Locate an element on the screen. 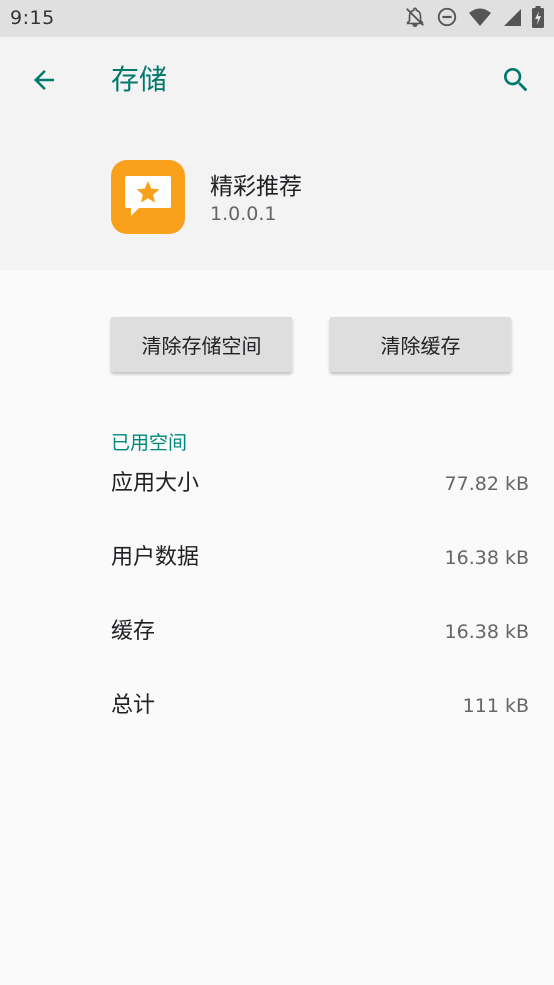  row-label: 应用大小 is located at coordinates (155, 483).